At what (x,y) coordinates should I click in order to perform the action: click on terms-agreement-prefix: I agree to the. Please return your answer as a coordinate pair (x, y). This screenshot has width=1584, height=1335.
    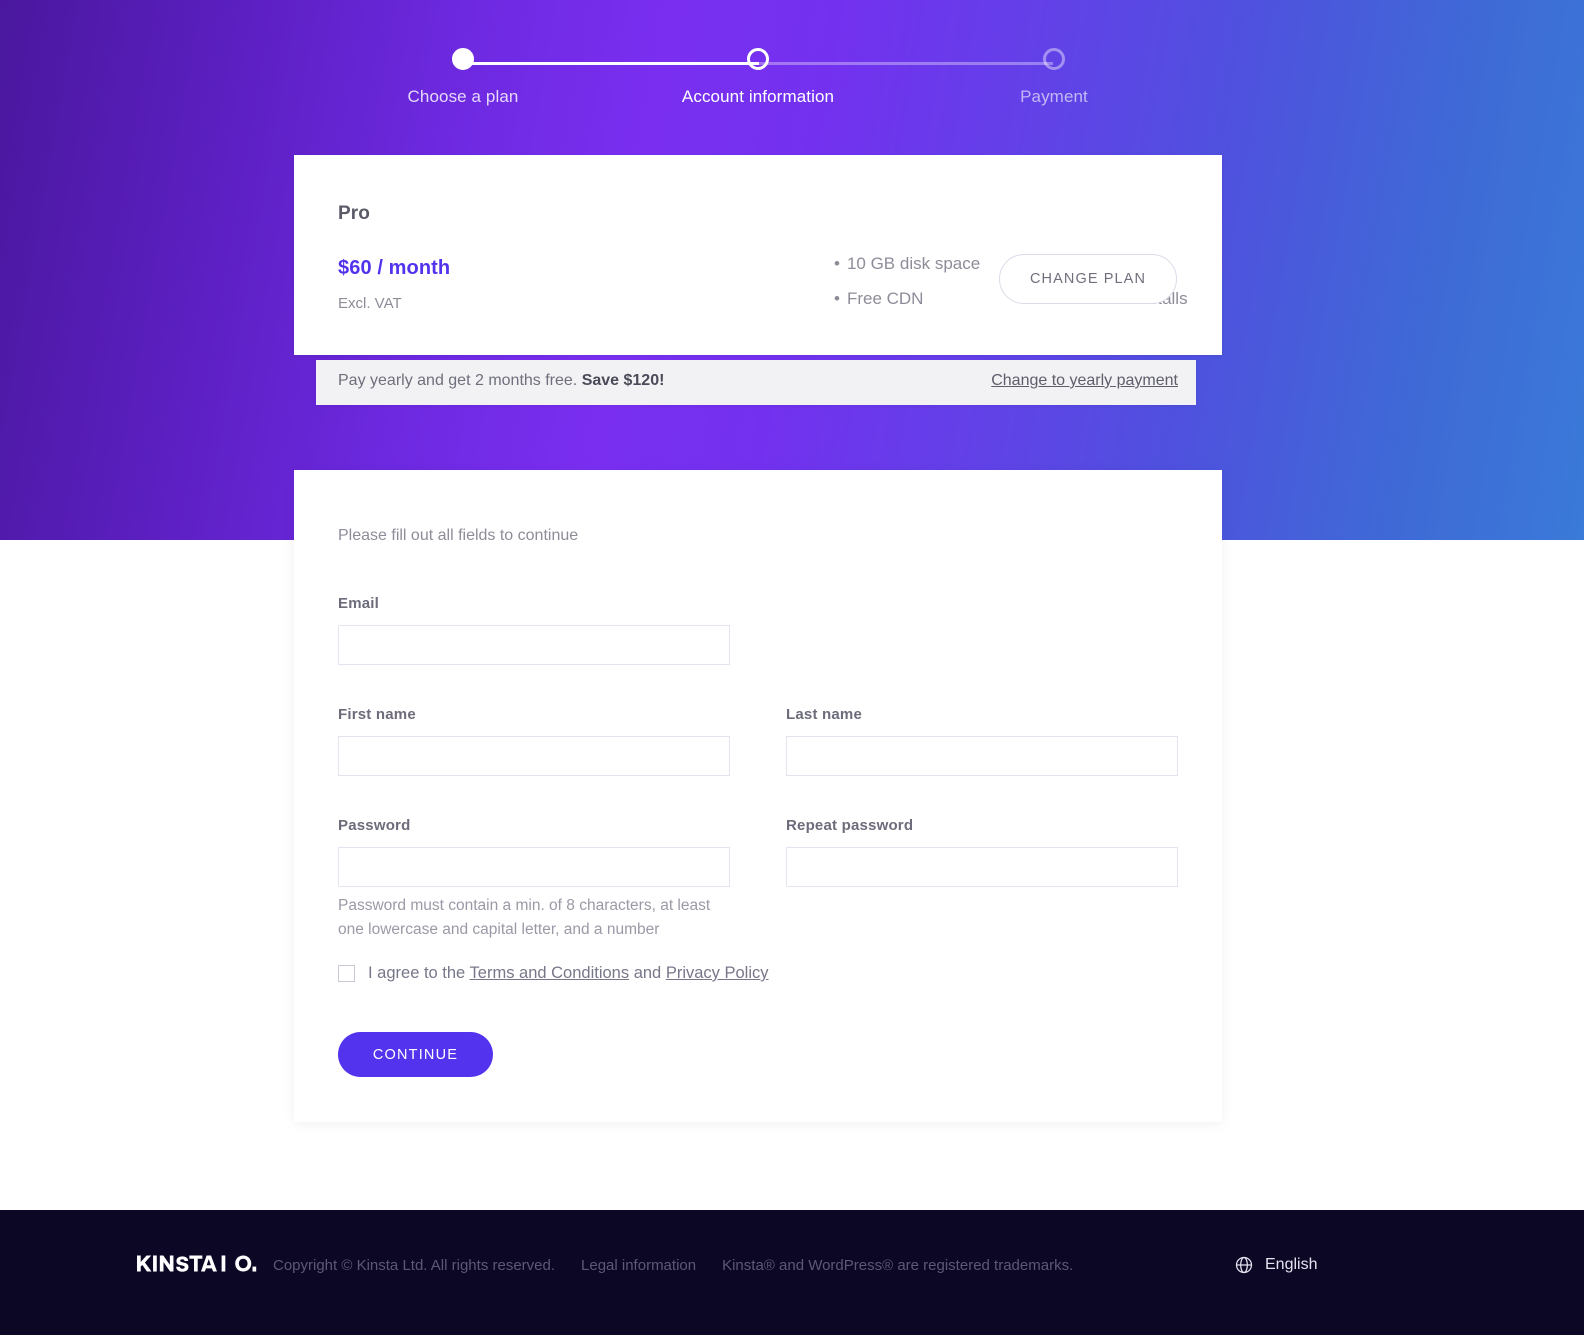
    Looking at the image, I should click on (419, 973).